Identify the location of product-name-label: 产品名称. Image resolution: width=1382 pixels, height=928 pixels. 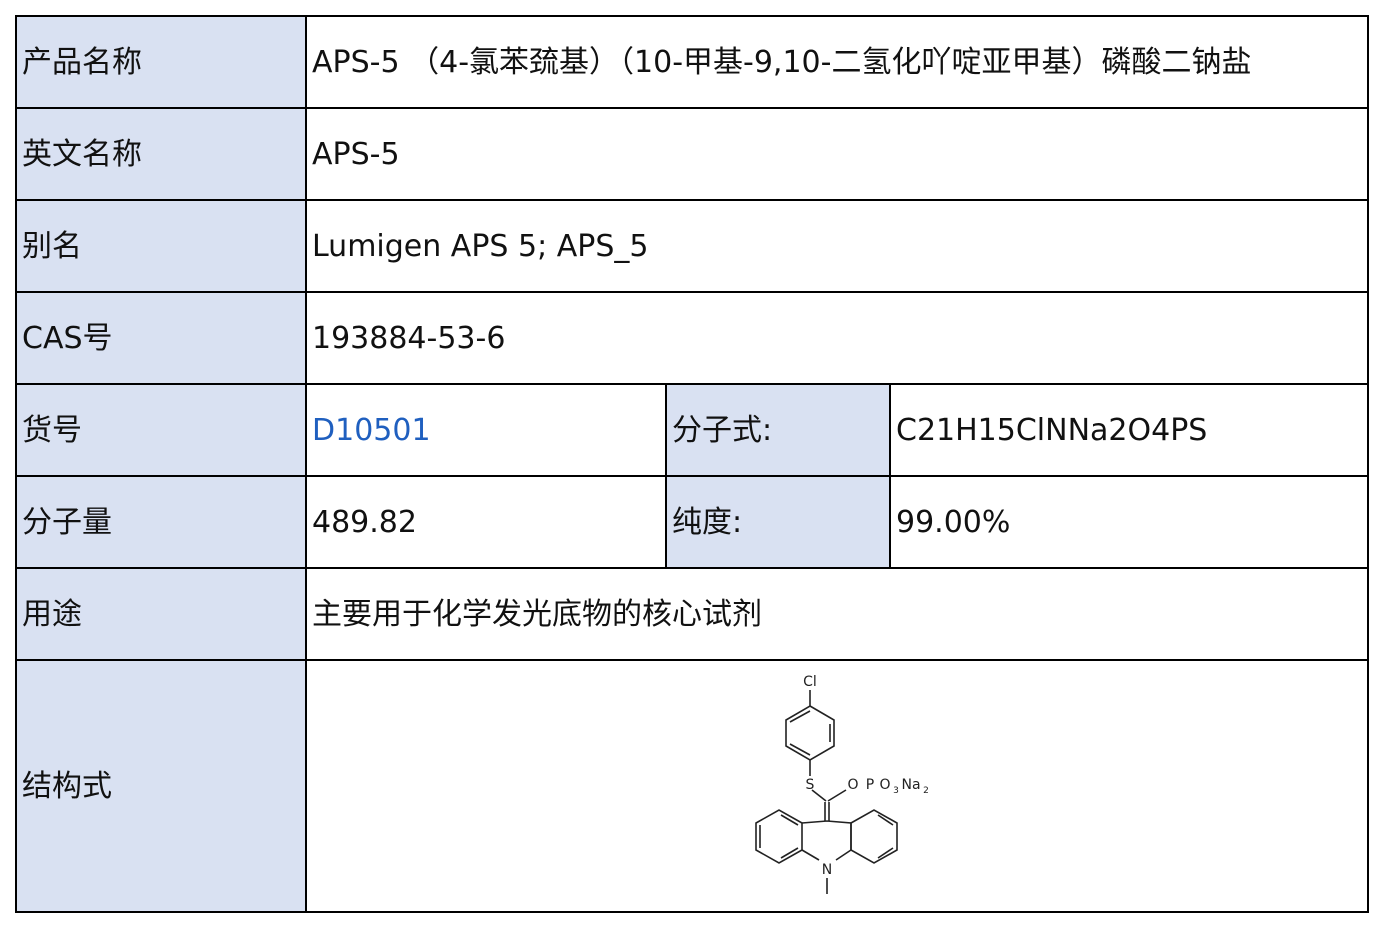
(161, 62).